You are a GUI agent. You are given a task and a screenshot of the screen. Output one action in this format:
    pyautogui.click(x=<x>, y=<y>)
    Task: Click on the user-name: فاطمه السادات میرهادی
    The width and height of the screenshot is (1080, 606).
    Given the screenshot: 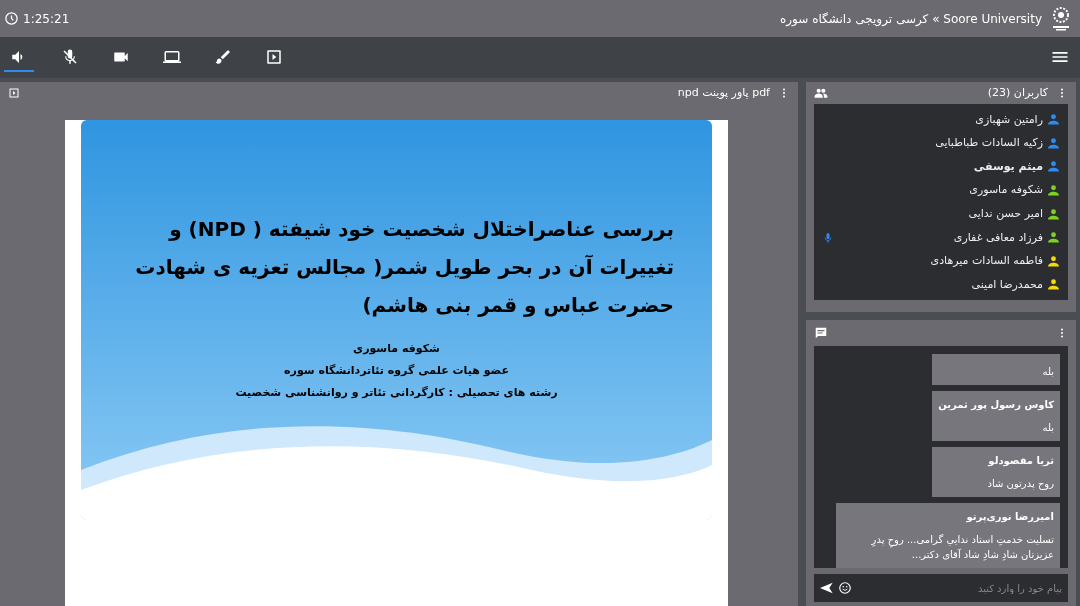 What is the action you would take?
    pyautogui.click(x=986, y=261)
    